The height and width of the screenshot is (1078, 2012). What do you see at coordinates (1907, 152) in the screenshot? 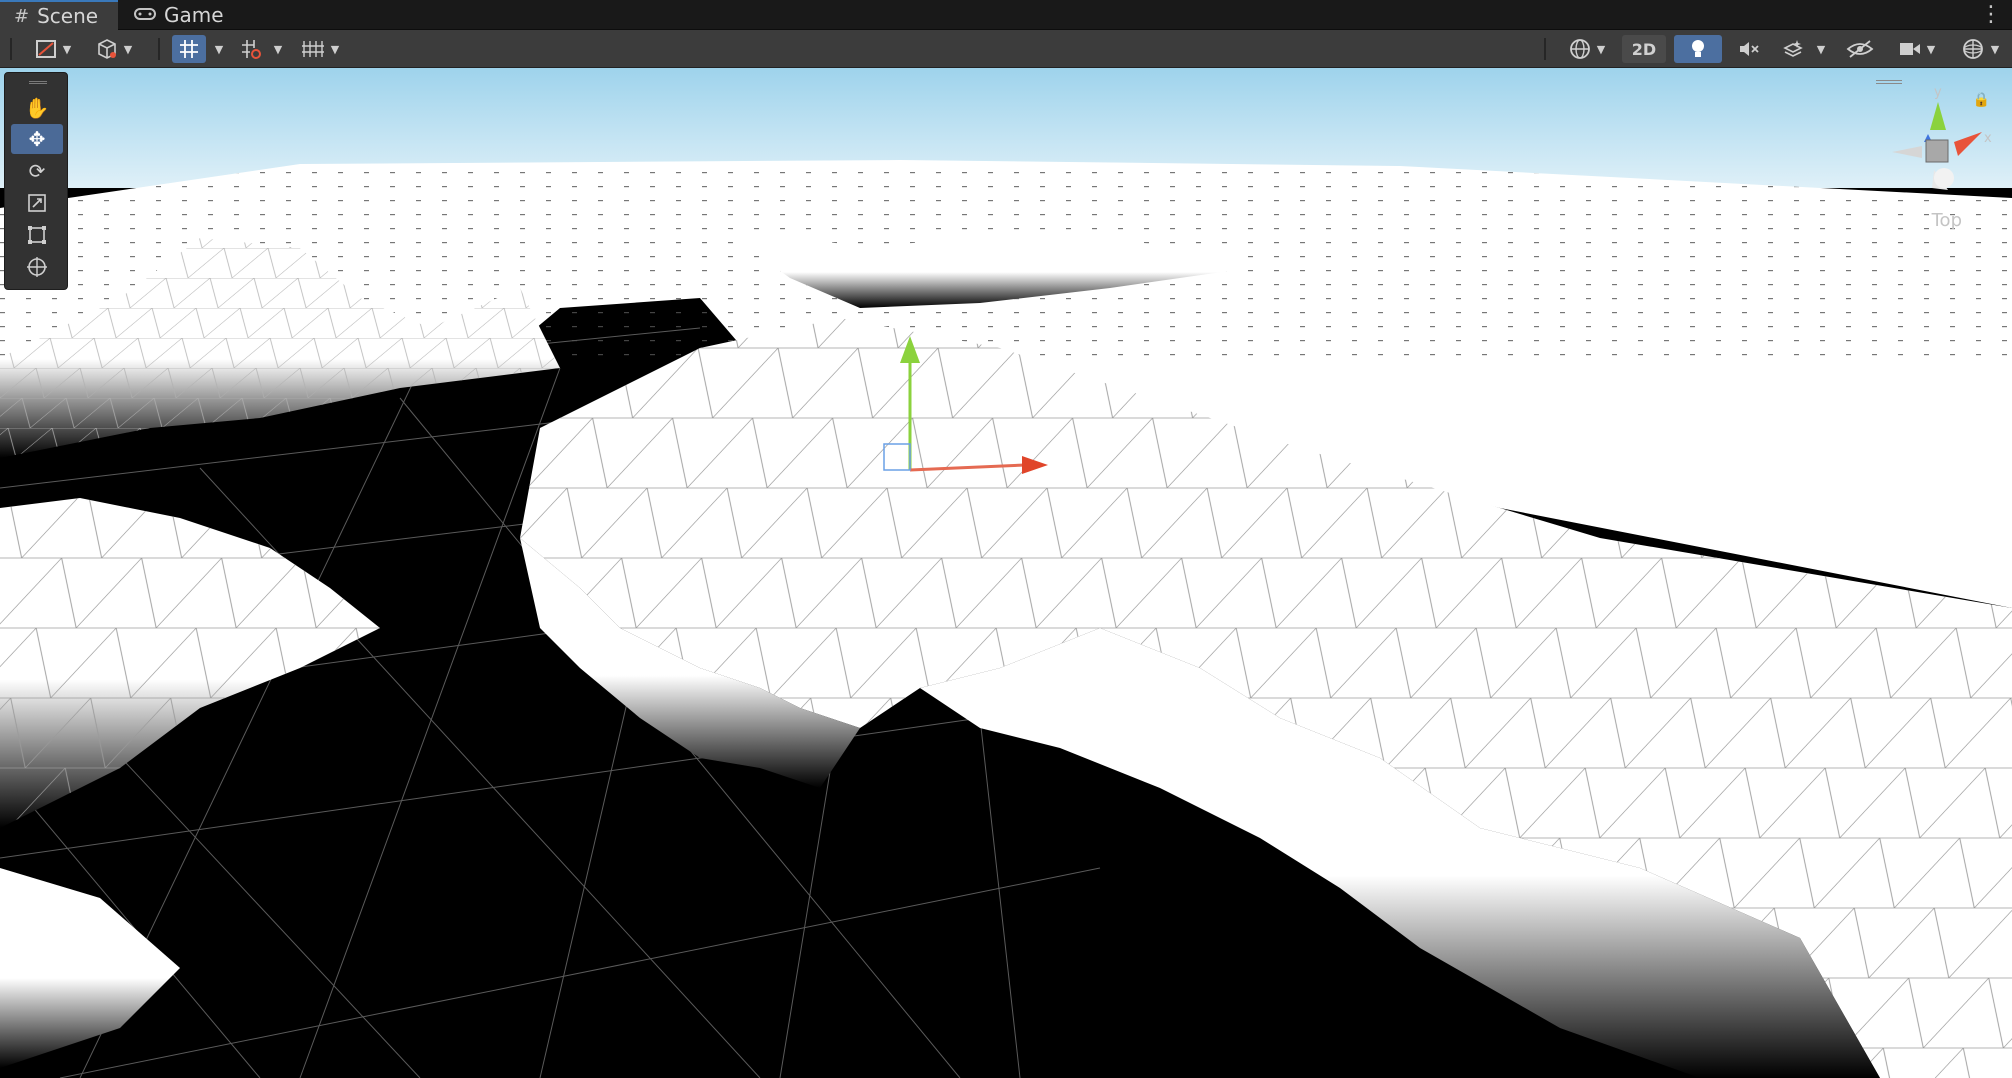
I see `neg-x-cone` at bounding box center [1907, 152].